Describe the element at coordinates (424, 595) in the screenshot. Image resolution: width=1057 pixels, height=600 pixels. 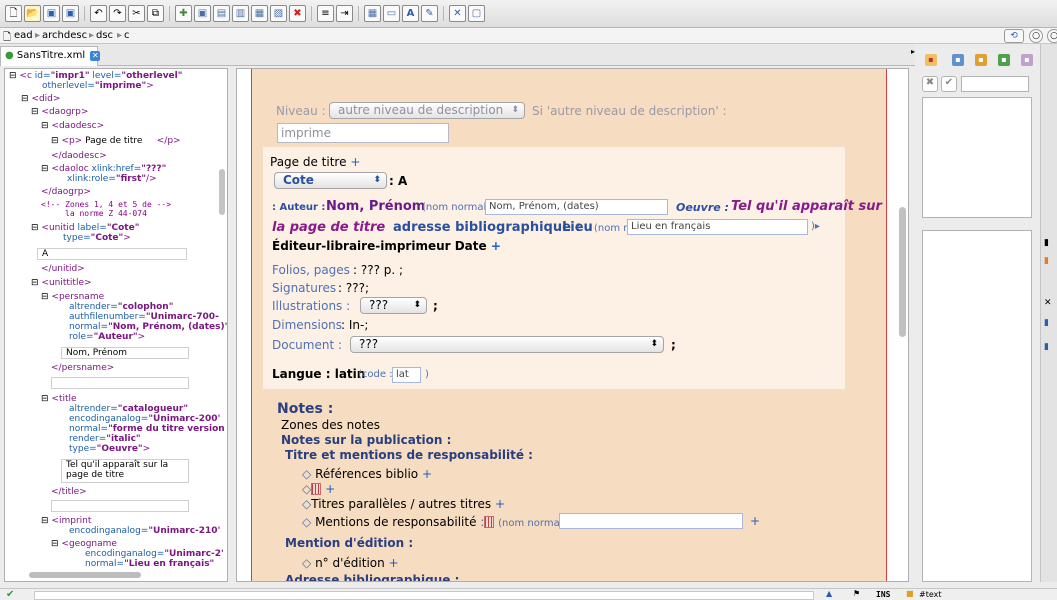
I see `command-input` at that location.